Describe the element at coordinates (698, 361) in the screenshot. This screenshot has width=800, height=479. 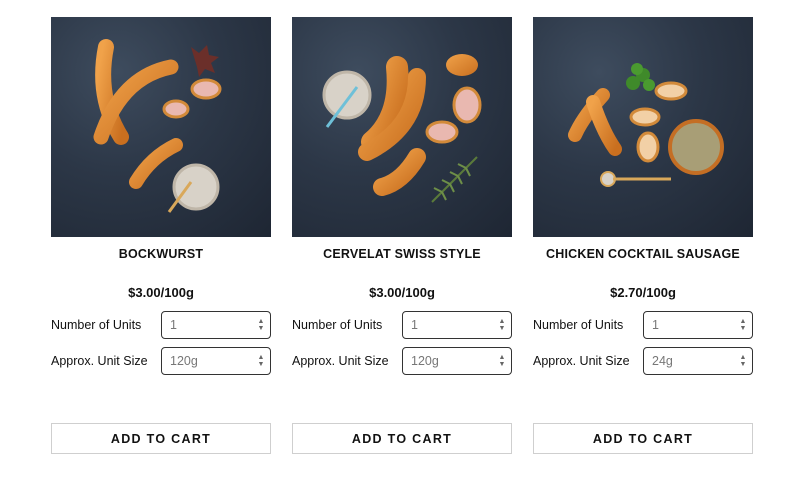
I see `size-select: 24g ▲ ▼` at that location.